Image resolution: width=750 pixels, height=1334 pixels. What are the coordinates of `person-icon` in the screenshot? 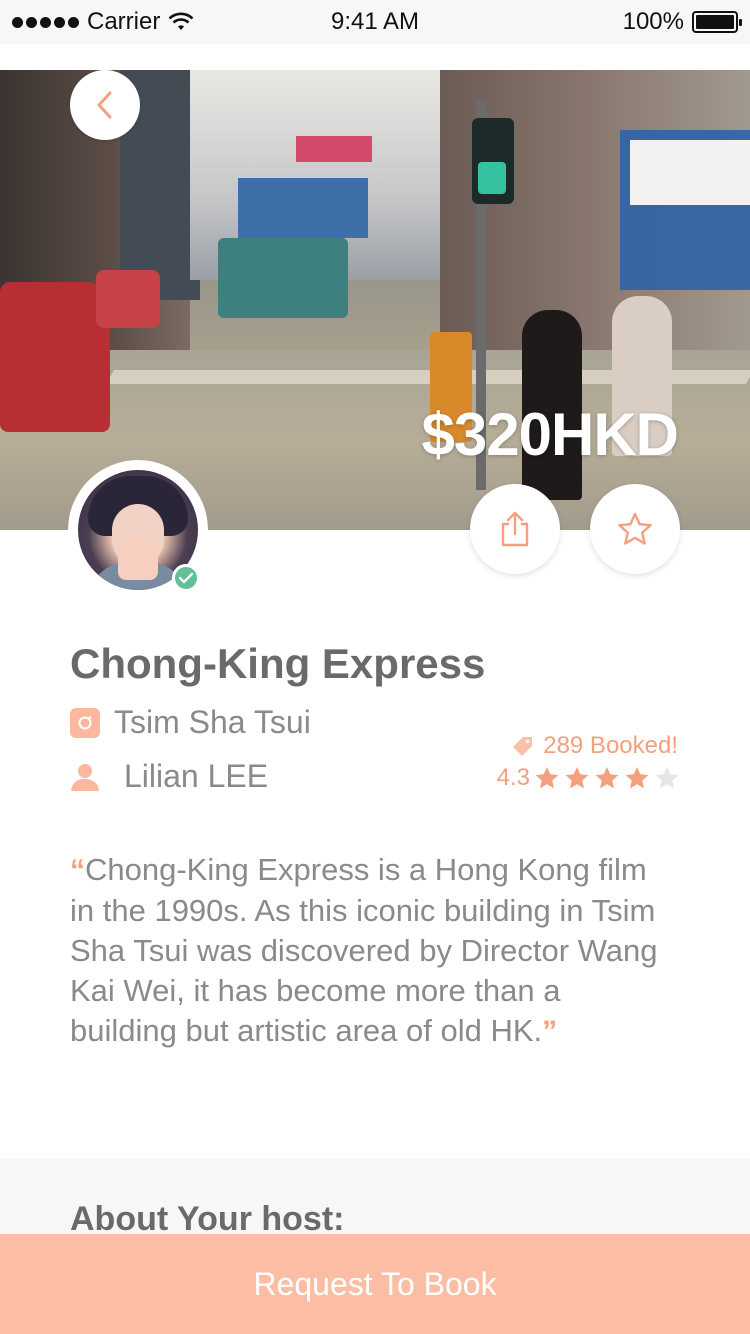 It's located at (85, 777).